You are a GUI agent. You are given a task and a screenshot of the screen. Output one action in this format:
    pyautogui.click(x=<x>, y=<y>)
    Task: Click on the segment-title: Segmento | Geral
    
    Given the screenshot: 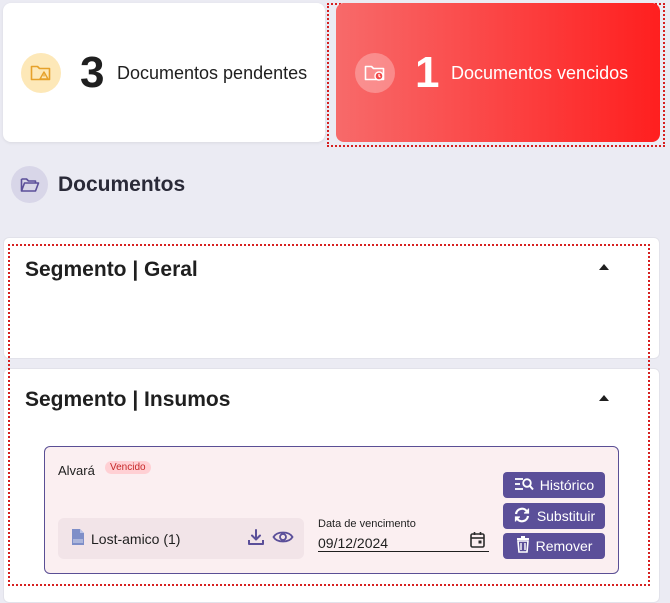 What is the action you would take?
    pyautogui.click(x=111, y=269)
    